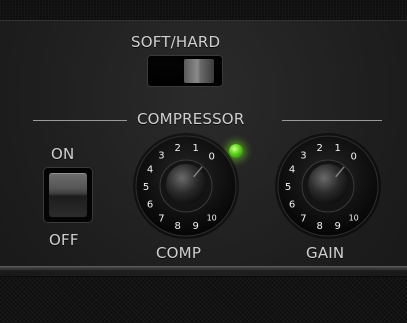 Image resolution: width=407 pixels, height=323 pixels. What do you see at coordinates (150, 205) in the screenshot?
I see `comp-knob-scale-number: 6` at bounding box center [150, 205].